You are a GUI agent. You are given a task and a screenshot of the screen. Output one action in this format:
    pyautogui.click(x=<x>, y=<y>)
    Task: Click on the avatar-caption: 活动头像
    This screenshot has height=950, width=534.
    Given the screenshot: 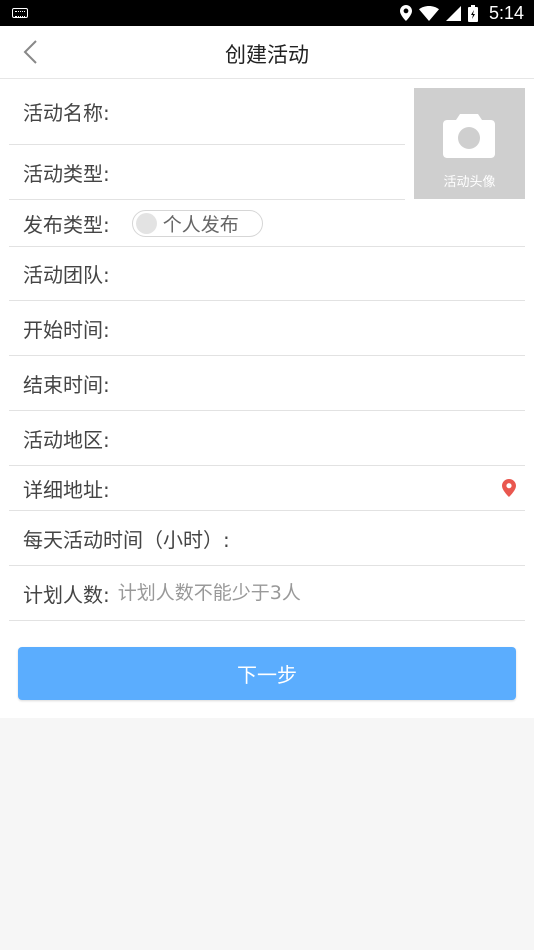 What is the action you would take?
    pyautogui.click(x=469, y=182)
    